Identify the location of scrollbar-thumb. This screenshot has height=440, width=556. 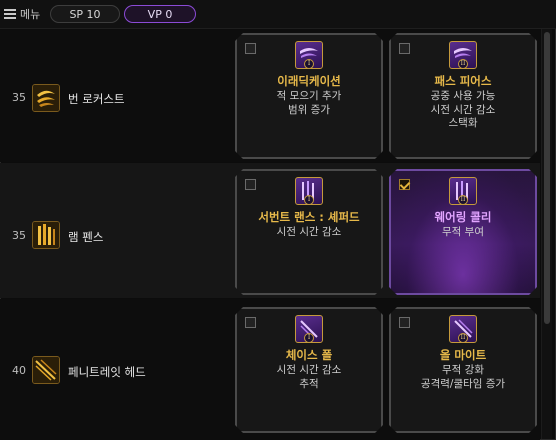
(547, 178).